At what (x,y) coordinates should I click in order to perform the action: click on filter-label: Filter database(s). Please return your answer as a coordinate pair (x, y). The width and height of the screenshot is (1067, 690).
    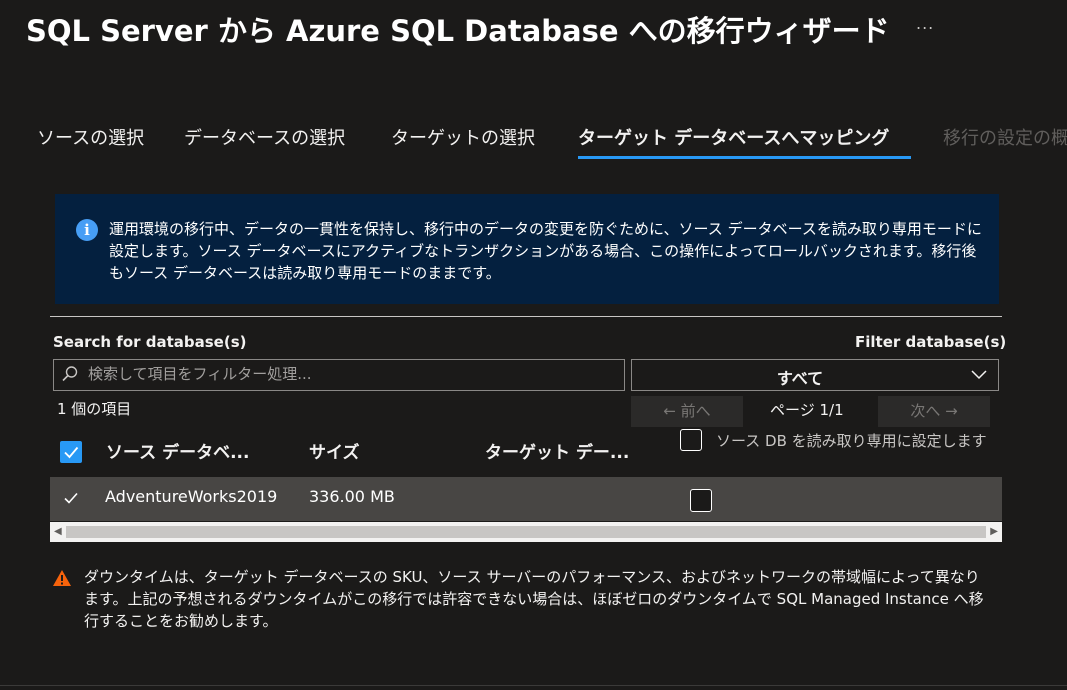
    Looking at the image, I should click on (931, 342).